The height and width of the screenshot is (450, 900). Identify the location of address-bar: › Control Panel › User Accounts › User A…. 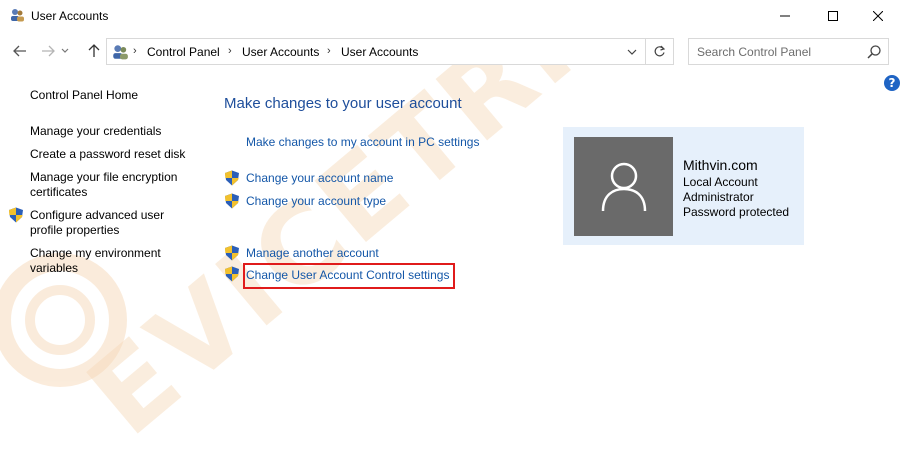
(376, 51).